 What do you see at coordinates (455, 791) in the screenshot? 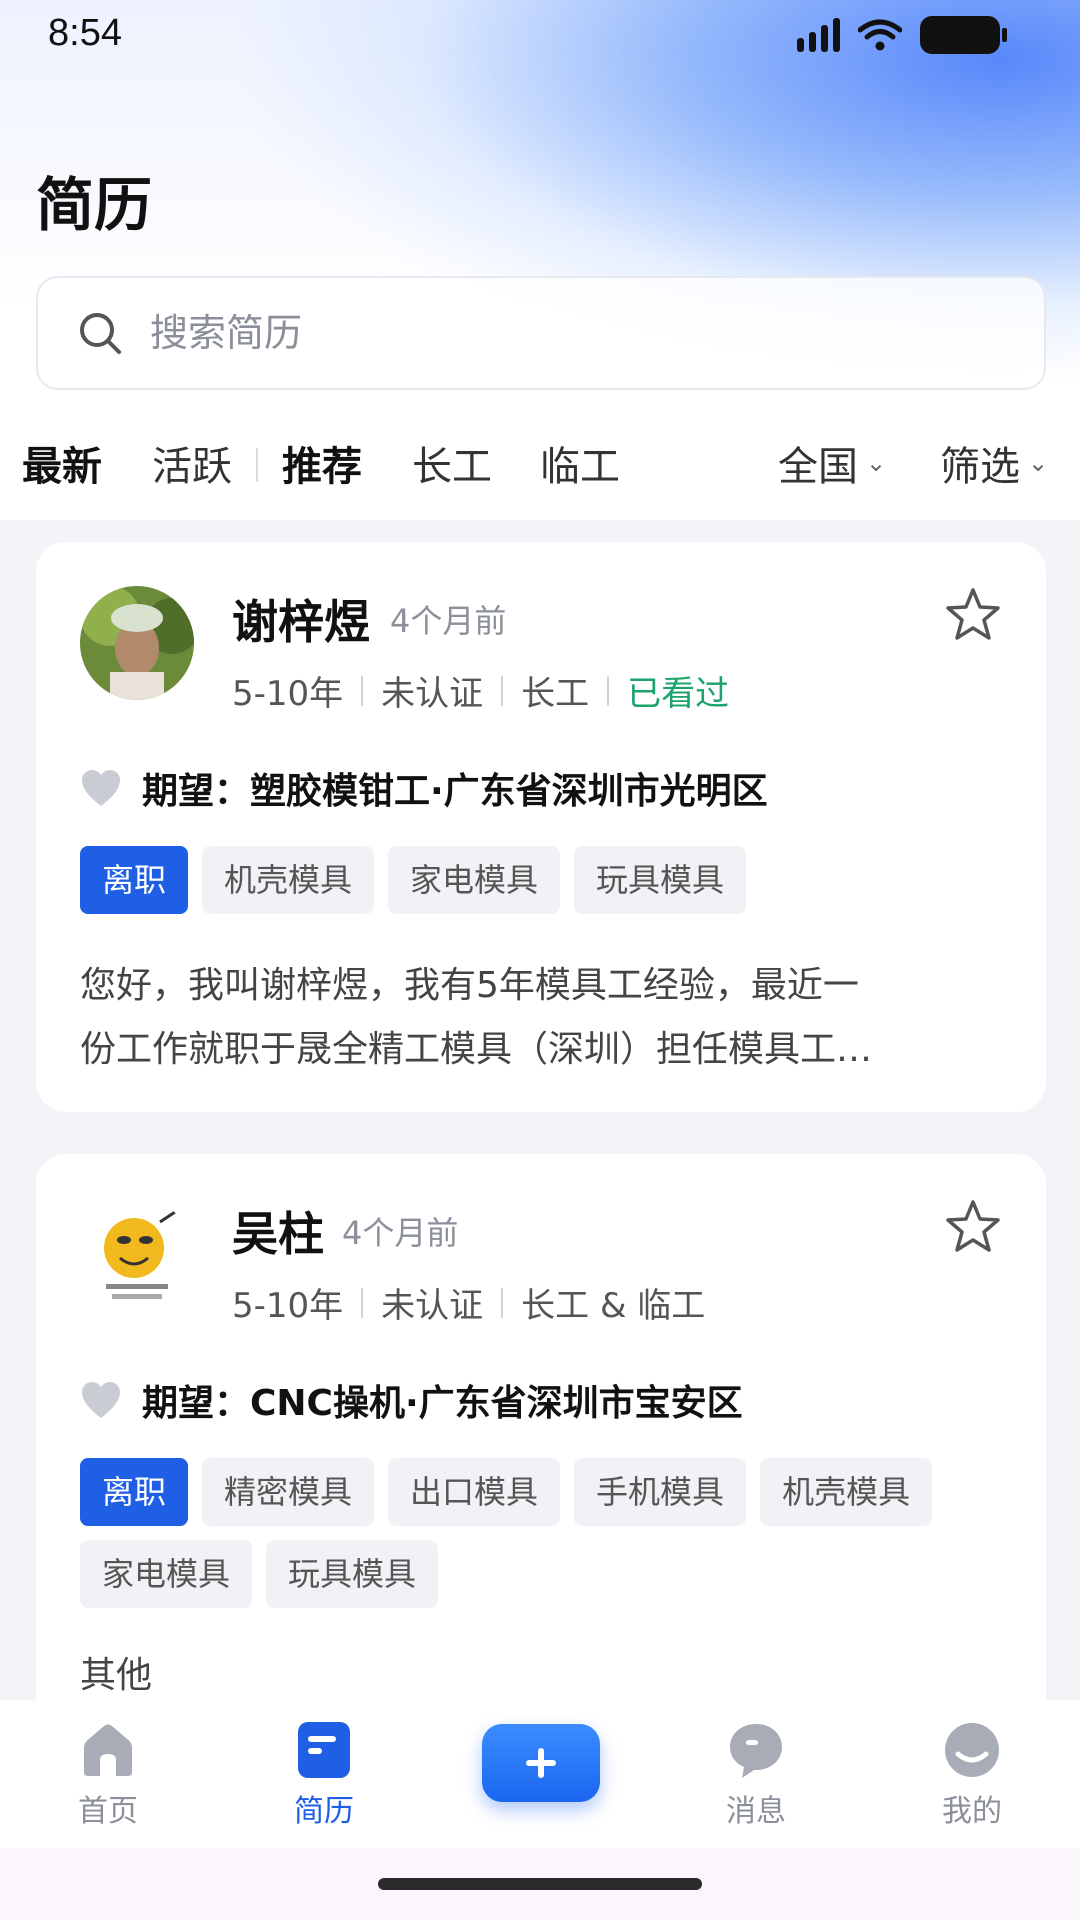
I see `expectation-text: 期望：塑胶模钳工·广东省深圳市光明区` at bounding box center [455, 791].